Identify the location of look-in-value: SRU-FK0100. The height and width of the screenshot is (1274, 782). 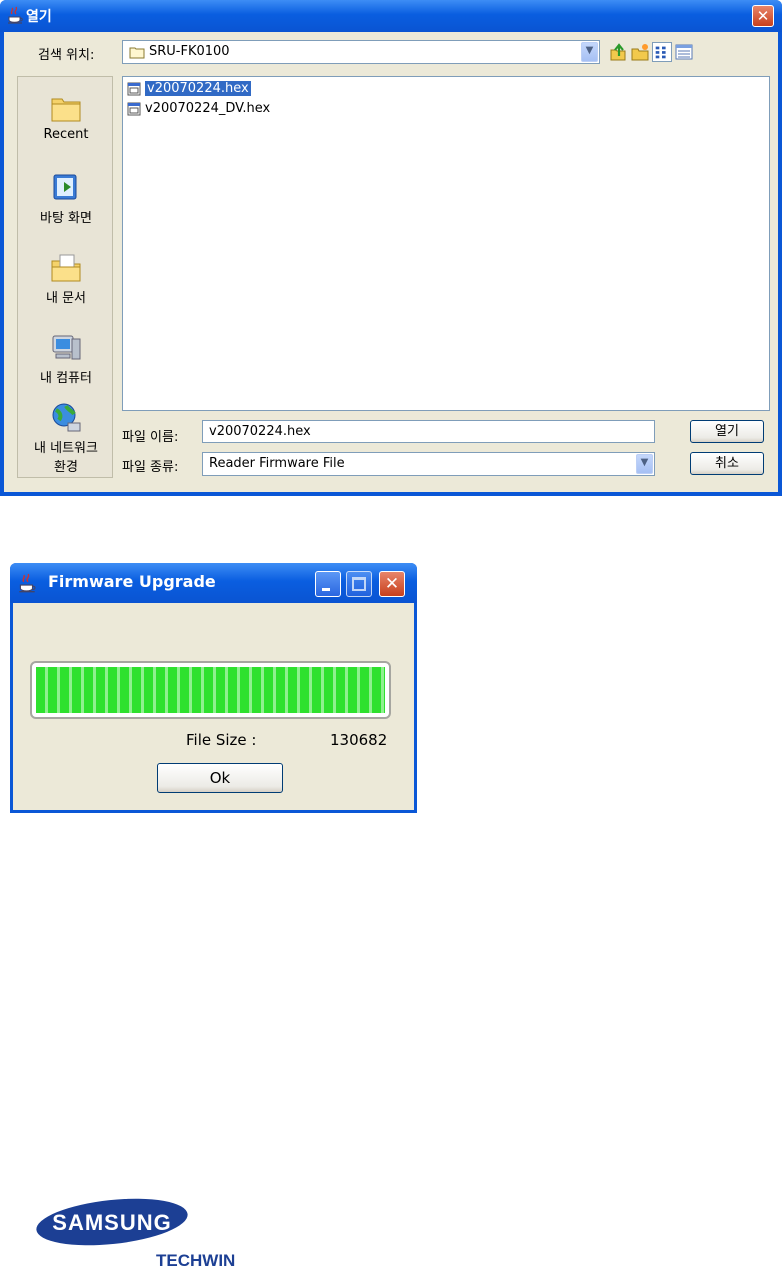
(189, 51).